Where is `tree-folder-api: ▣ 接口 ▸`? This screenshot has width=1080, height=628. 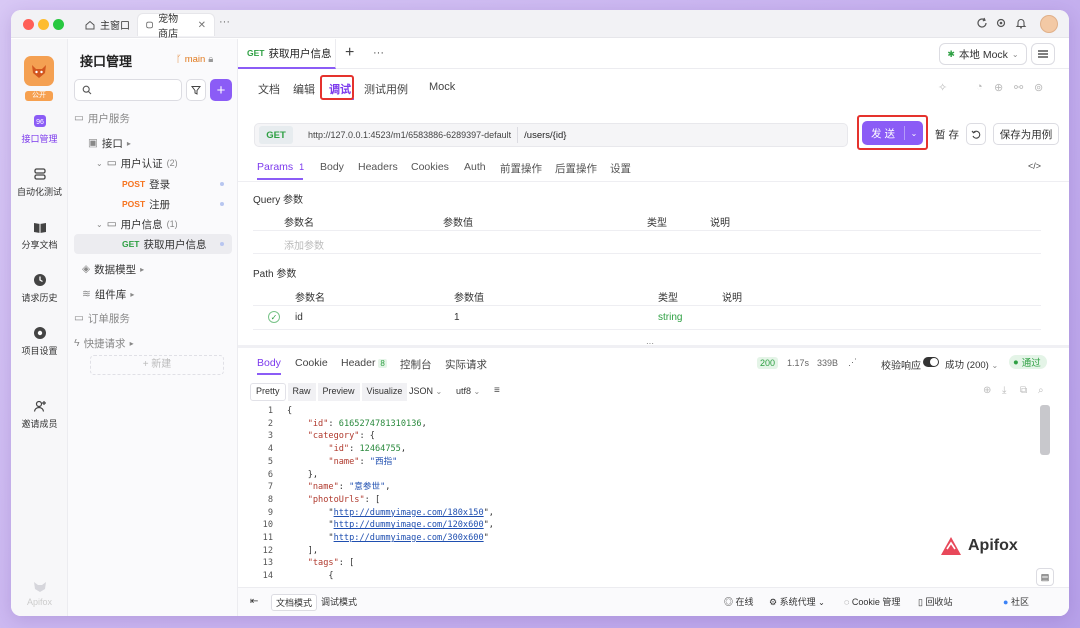 tree-folder-api: ▣ 接口 ▸ is located at coordinates (153, 143).